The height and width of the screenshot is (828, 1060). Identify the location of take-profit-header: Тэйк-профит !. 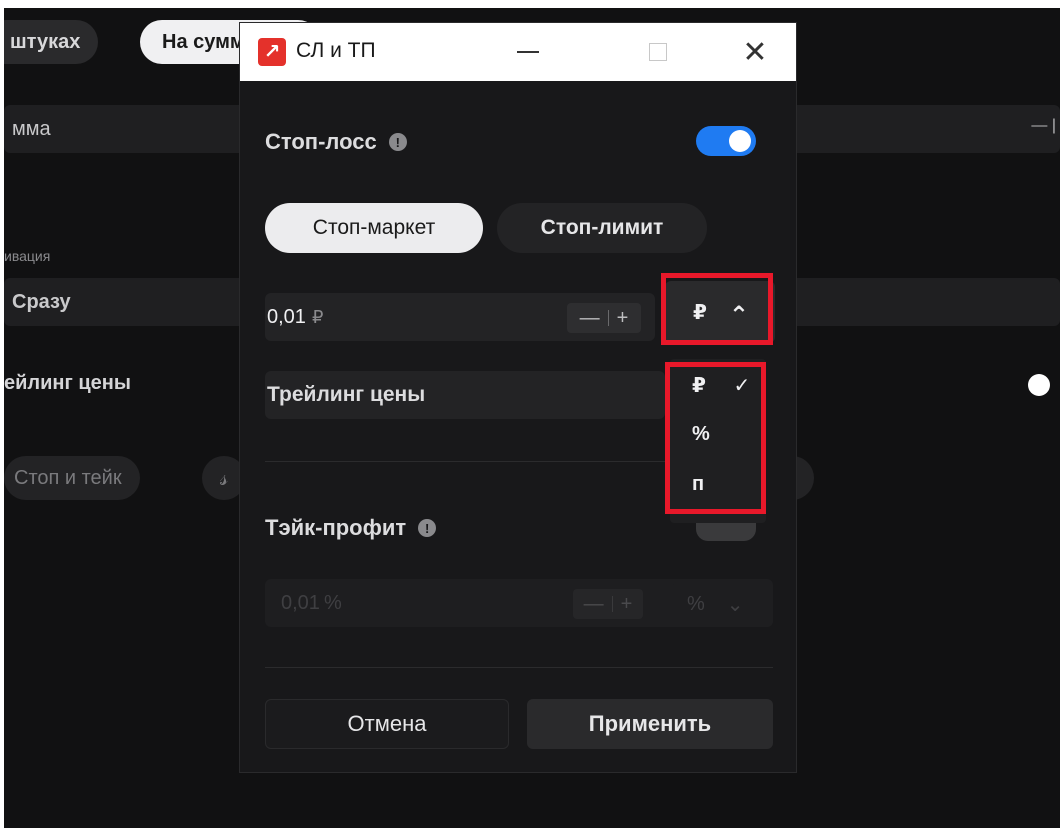
(351, 528).